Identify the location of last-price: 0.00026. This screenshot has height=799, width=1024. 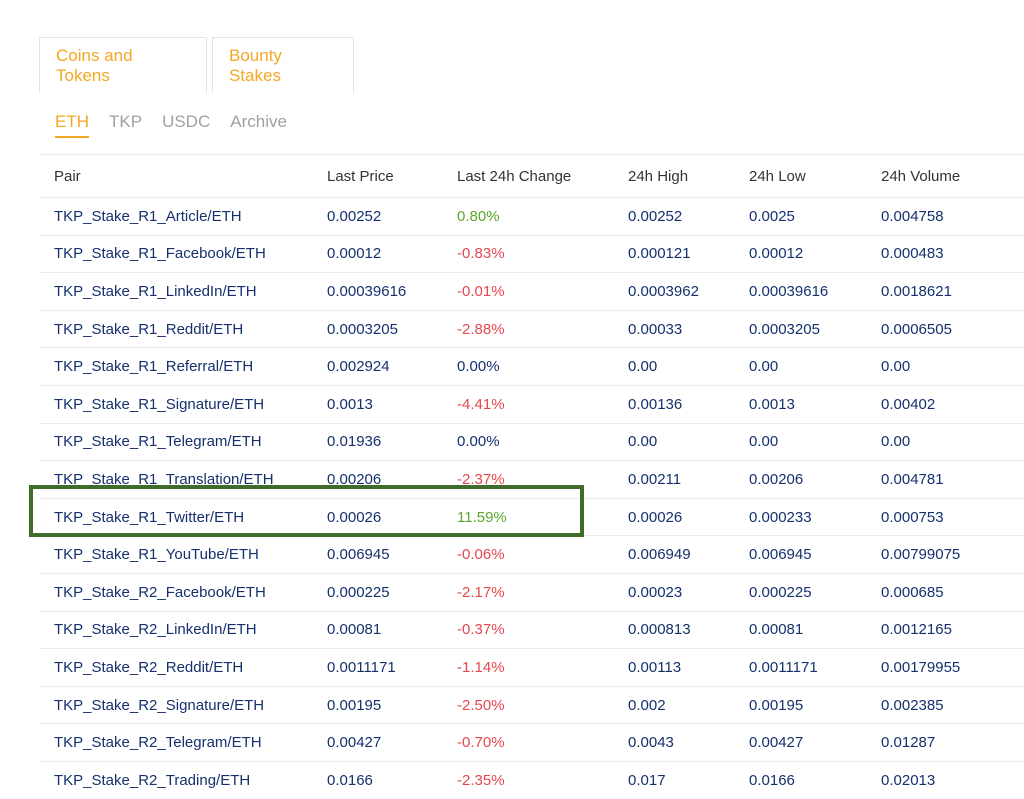
(392, 516).